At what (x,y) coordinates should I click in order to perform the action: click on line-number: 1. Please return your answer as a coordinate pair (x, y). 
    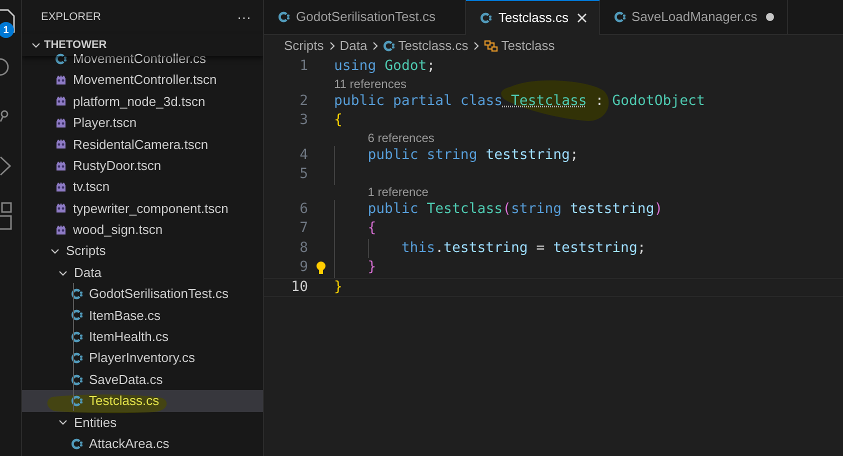
    Looking at the image, I should click on (303, 66).